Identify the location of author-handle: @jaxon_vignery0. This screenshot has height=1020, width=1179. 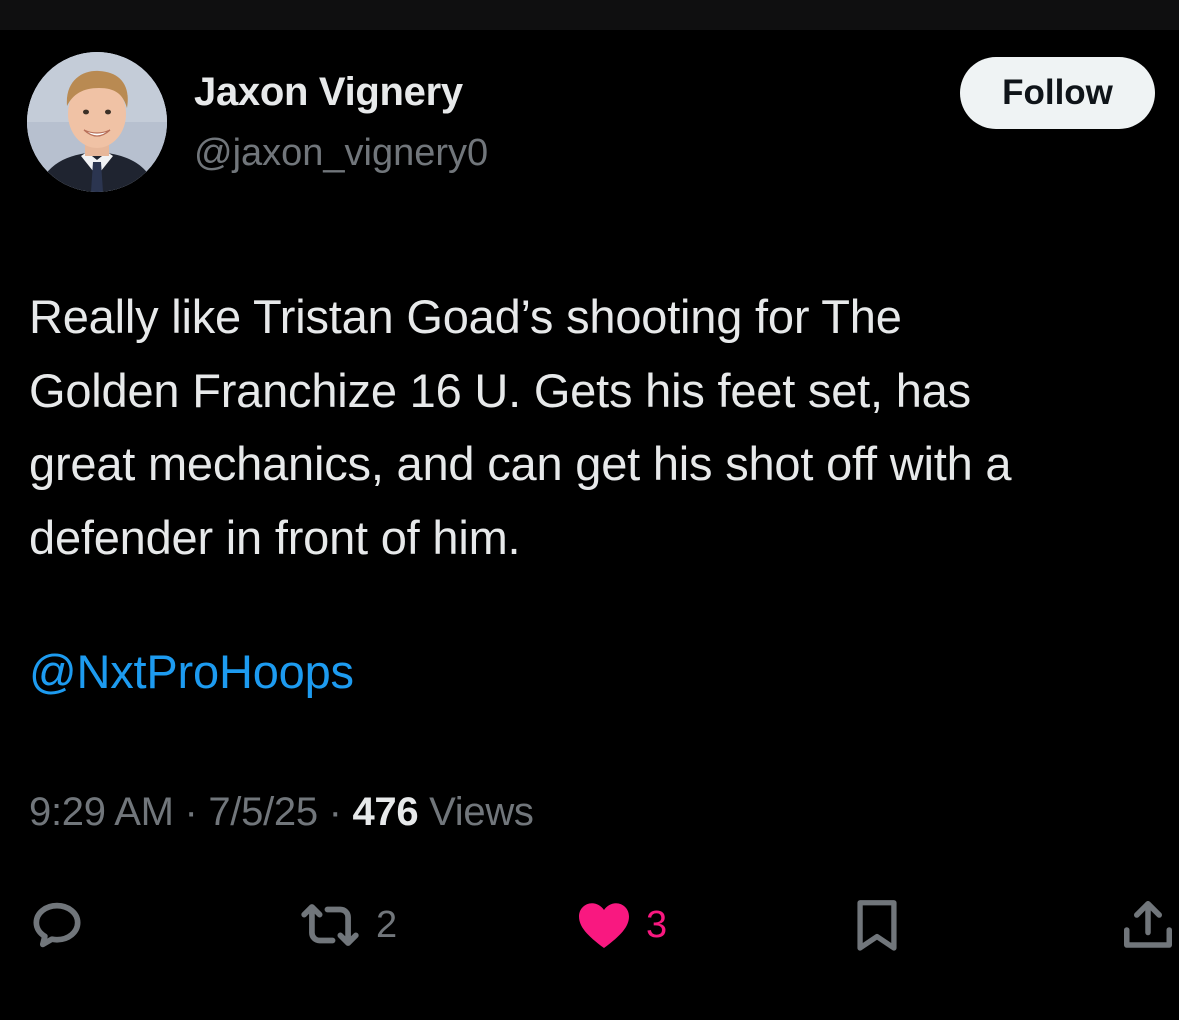
(341, 153).